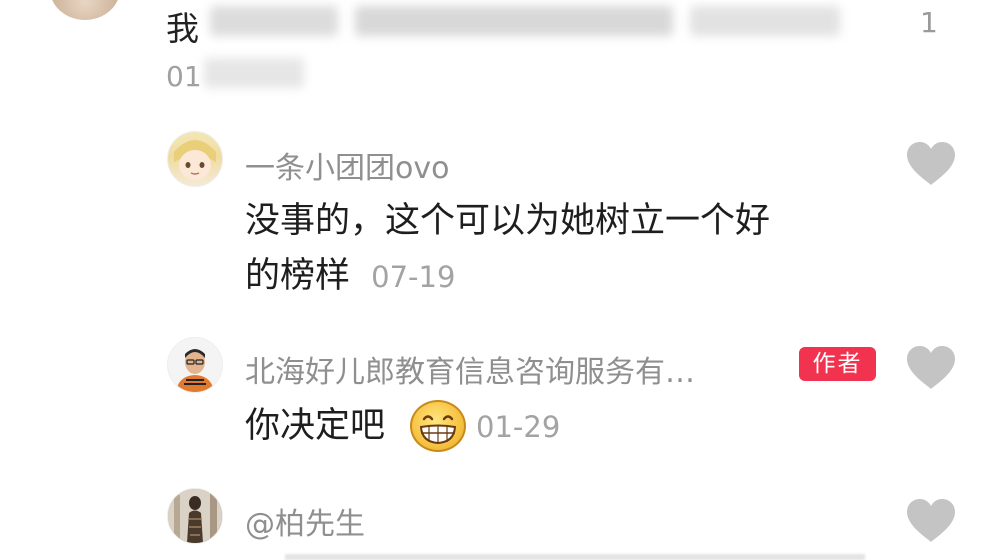 The height and width of the screenshot is (560, 997). I want to click on reply-content-text: 你决定吧, so click(315, 426).